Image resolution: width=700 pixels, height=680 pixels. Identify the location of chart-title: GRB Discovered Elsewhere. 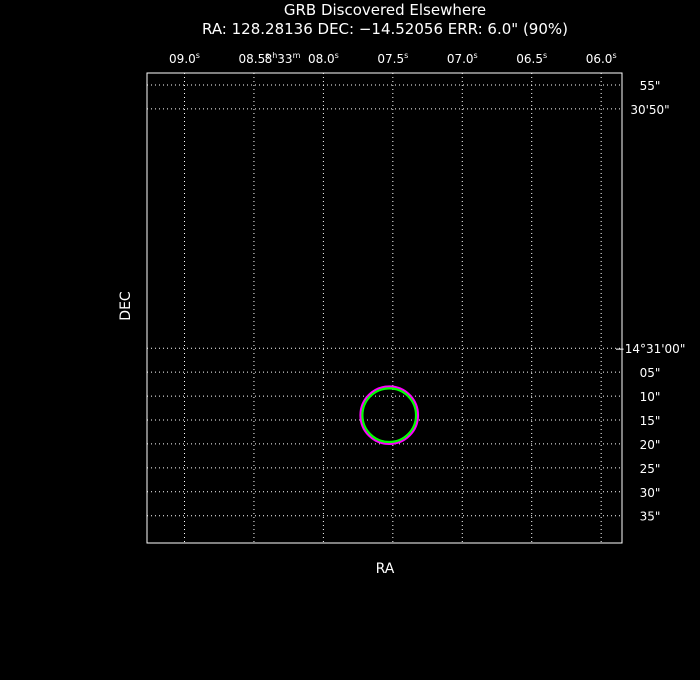
(385, 10).